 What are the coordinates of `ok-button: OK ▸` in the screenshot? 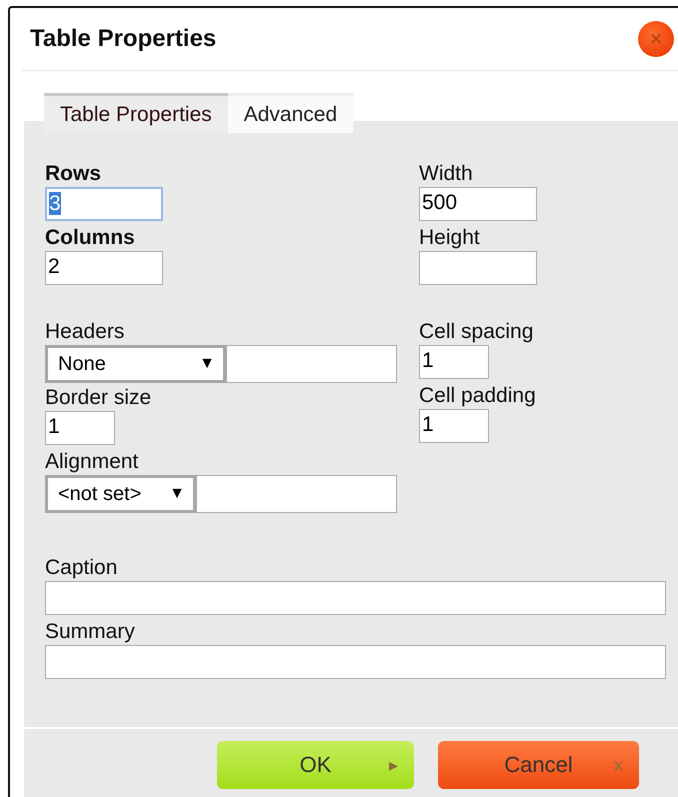 It's located at (315, 765).